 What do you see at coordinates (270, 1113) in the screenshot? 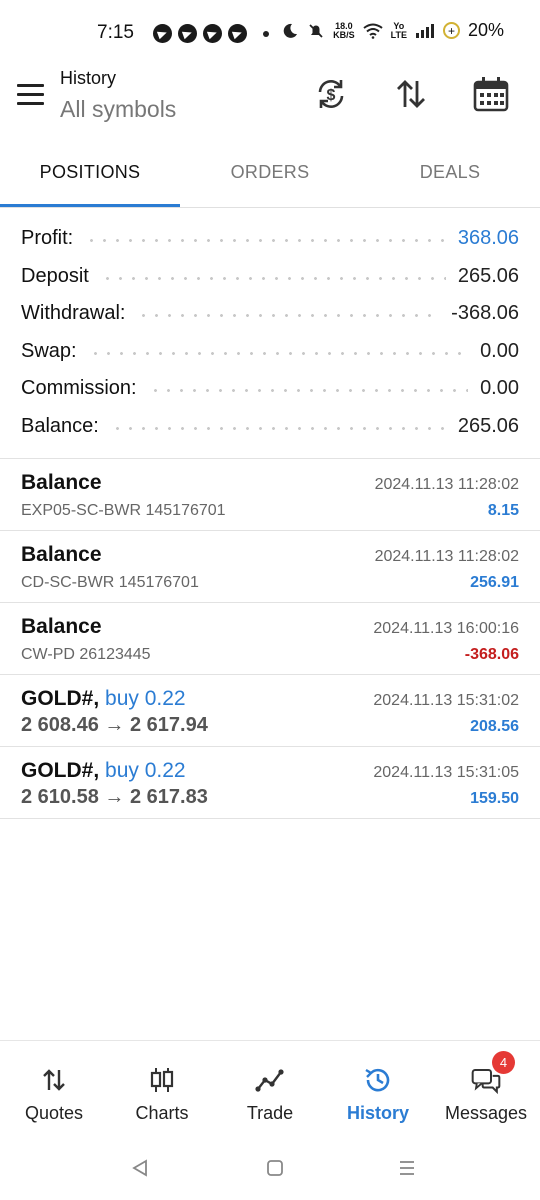
I see `nav-label: Trade` at bounding box center [270, 1113].